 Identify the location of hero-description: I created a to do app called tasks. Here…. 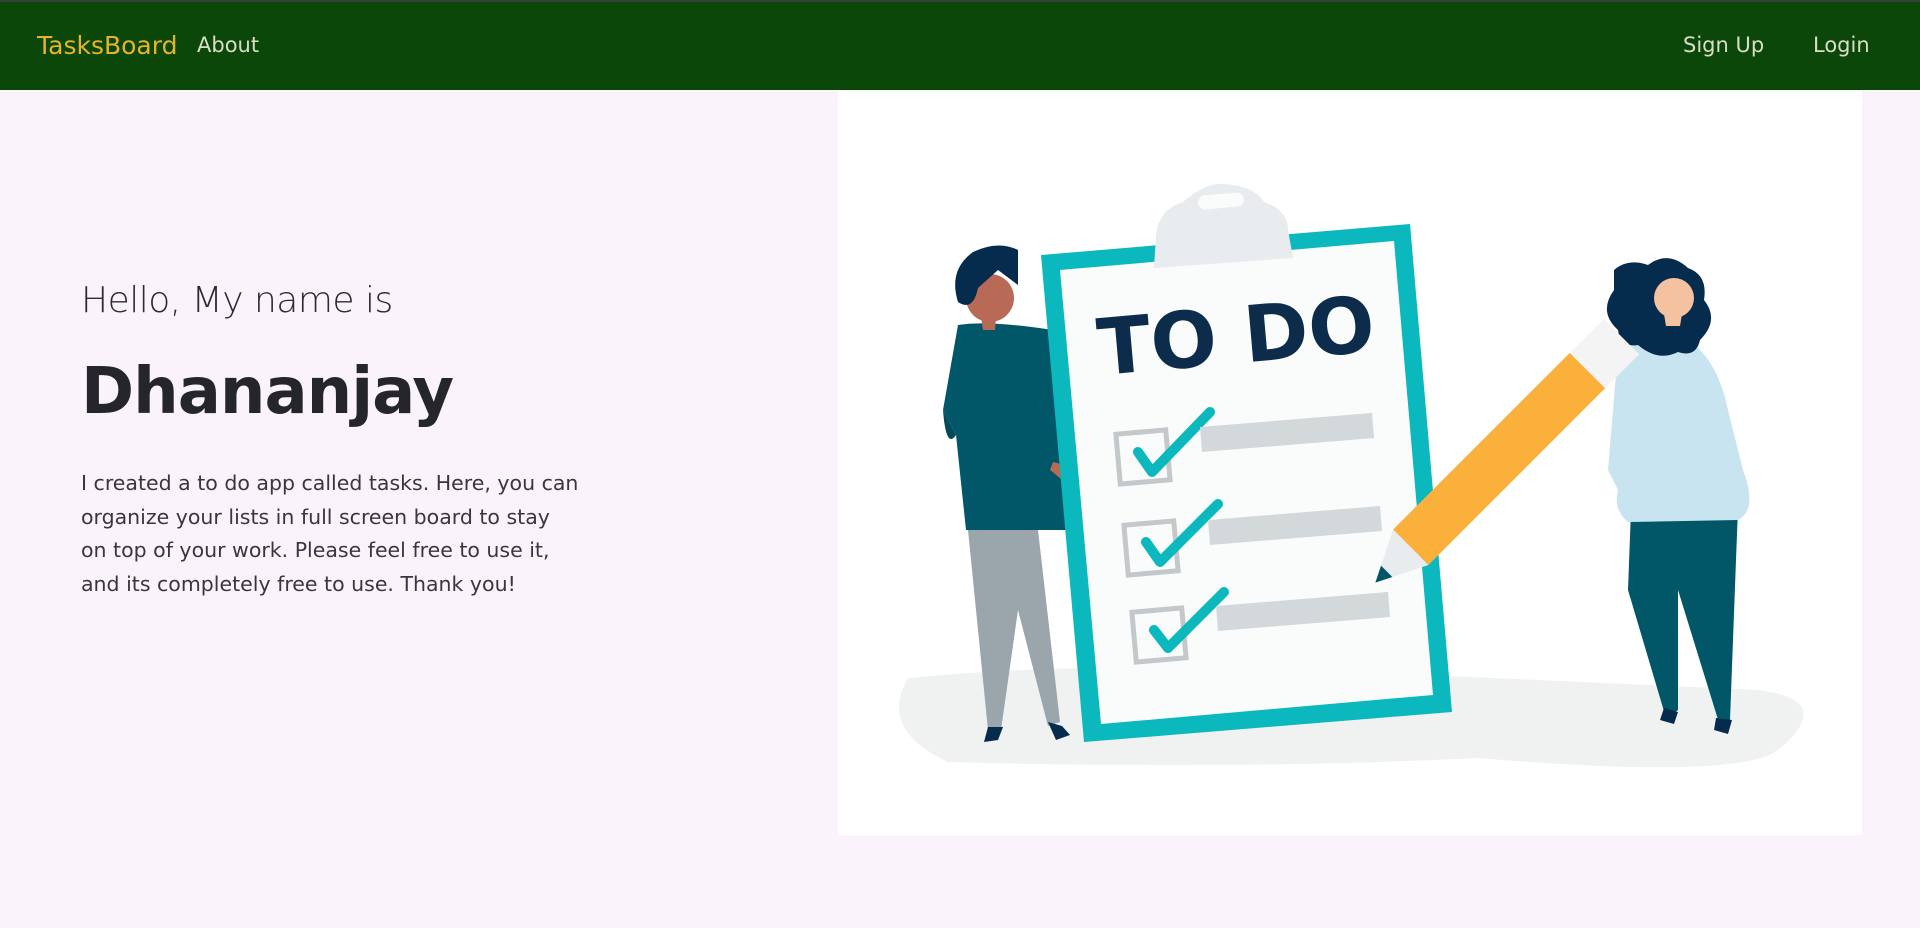
(330, 533).